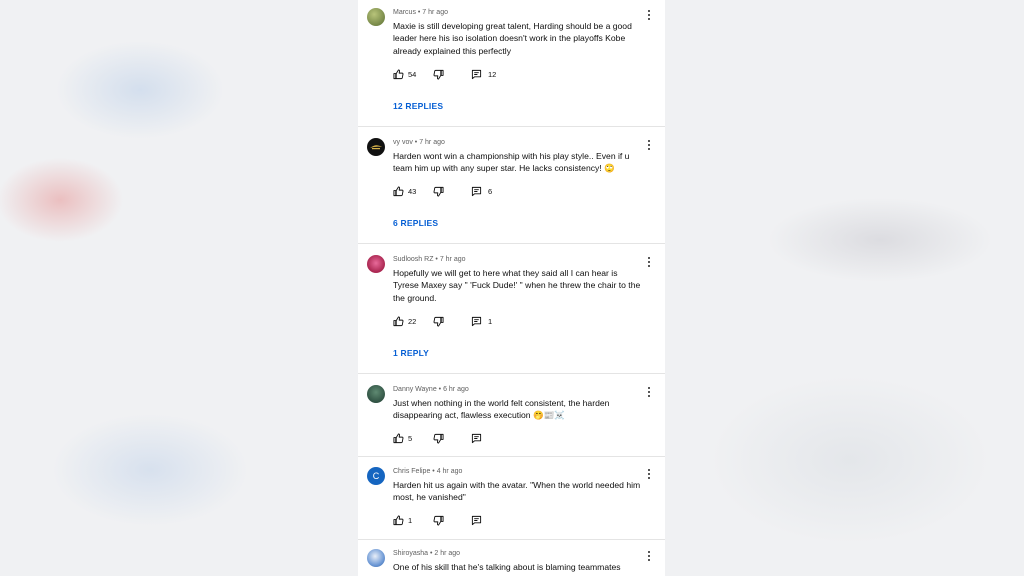  Describe the element at coordinates (412, 74) in the screenshot. I see `like-count: 54` at that location.